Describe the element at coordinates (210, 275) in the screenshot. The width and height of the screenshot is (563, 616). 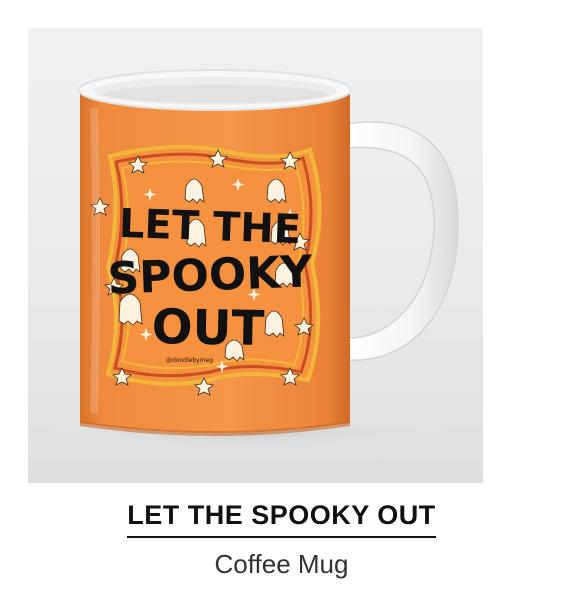
I see `artwork-line-2: SPOOKY` at that location.